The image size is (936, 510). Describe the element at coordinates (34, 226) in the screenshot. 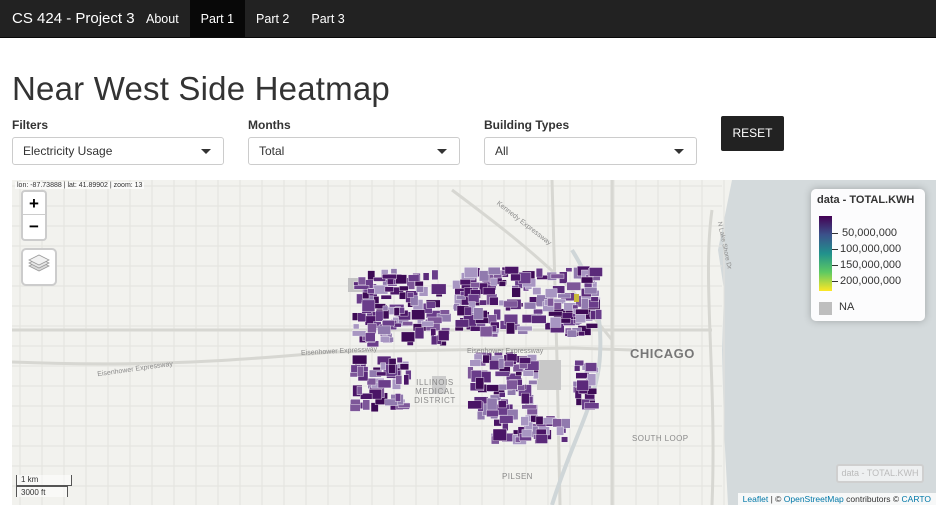

I see `zoom-out-button: −` at that location.